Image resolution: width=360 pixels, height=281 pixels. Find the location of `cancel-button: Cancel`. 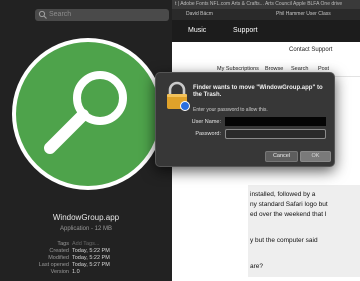

cancel-button: Cancel is located at coordinates (281, 156).